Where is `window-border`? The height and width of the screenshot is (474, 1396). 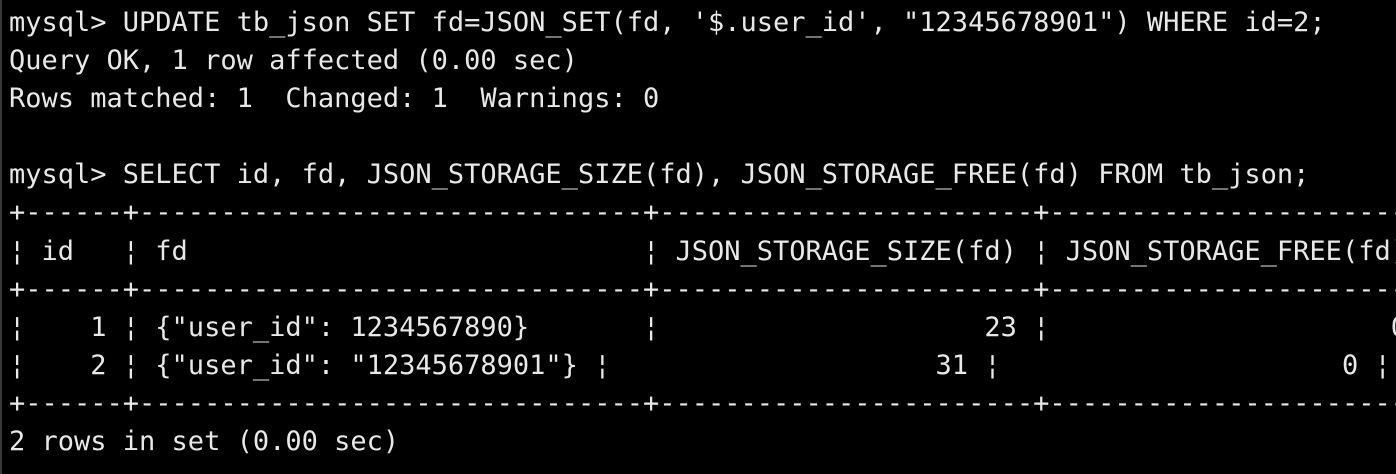
window-border is located at coordinates (1, 237).